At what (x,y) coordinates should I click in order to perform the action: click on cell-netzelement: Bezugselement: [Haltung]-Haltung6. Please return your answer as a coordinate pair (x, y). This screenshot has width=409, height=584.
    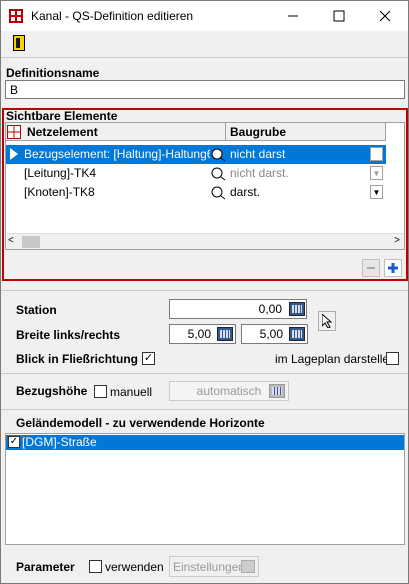
    Looking at the image, I should click on (117, 154).